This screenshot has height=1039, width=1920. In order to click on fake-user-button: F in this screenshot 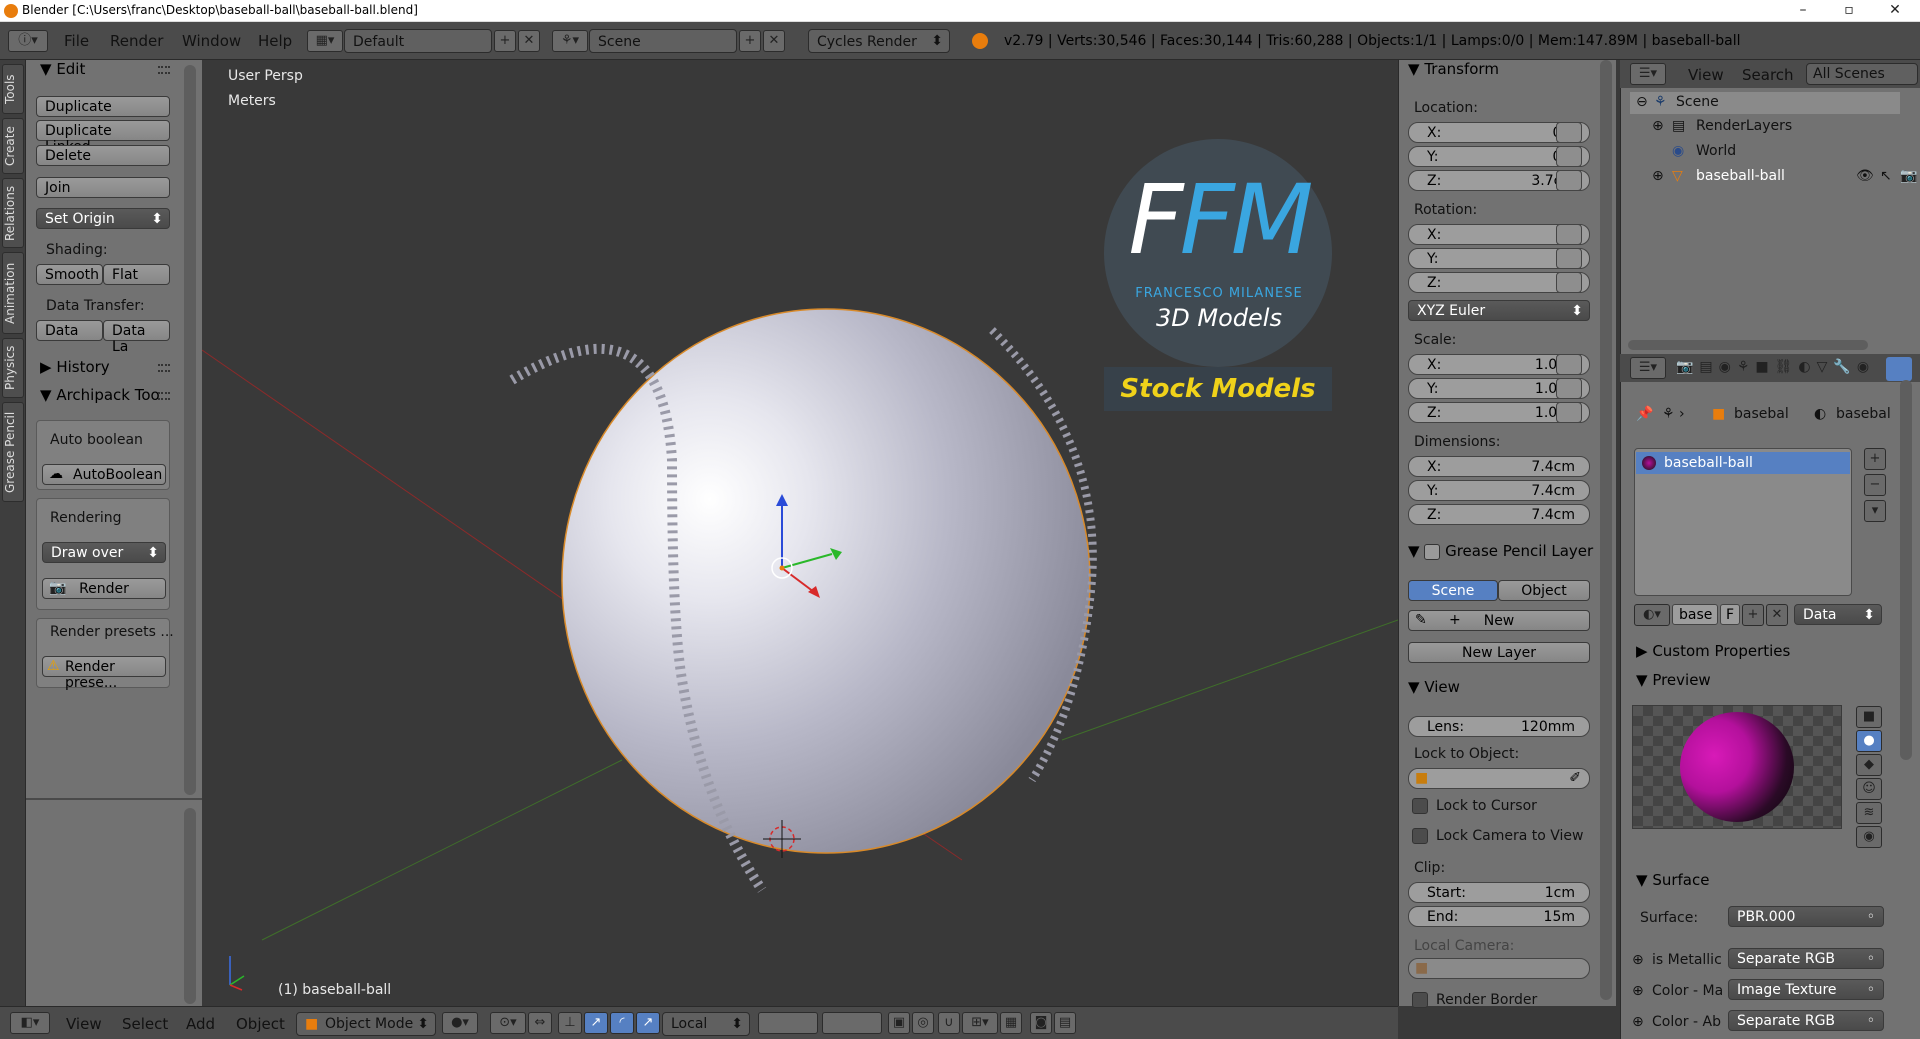, I will do `click(1730, 614)`.